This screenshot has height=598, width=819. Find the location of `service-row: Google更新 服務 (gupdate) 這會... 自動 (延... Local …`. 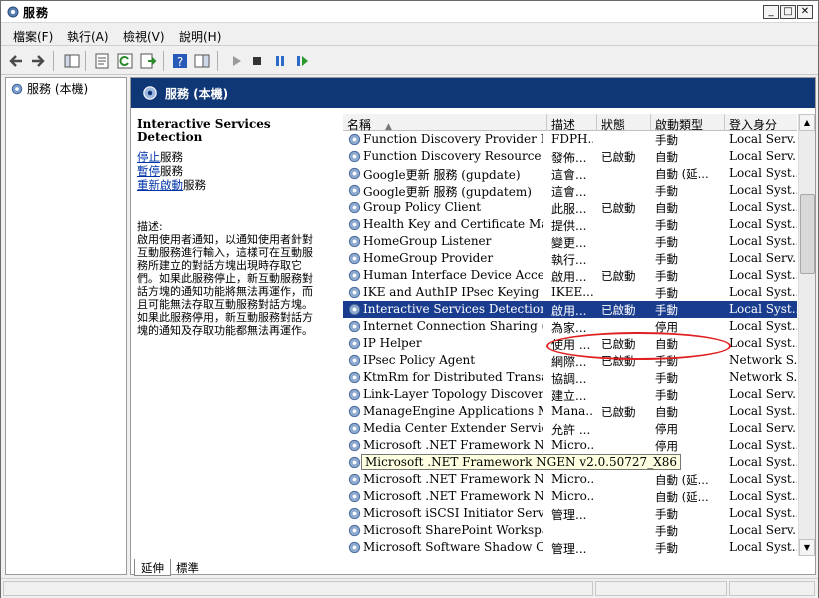

service-row: Google更新 服務 (gupdate) 這會... 自動 (延... Local … is located at coordinates (570, 173).